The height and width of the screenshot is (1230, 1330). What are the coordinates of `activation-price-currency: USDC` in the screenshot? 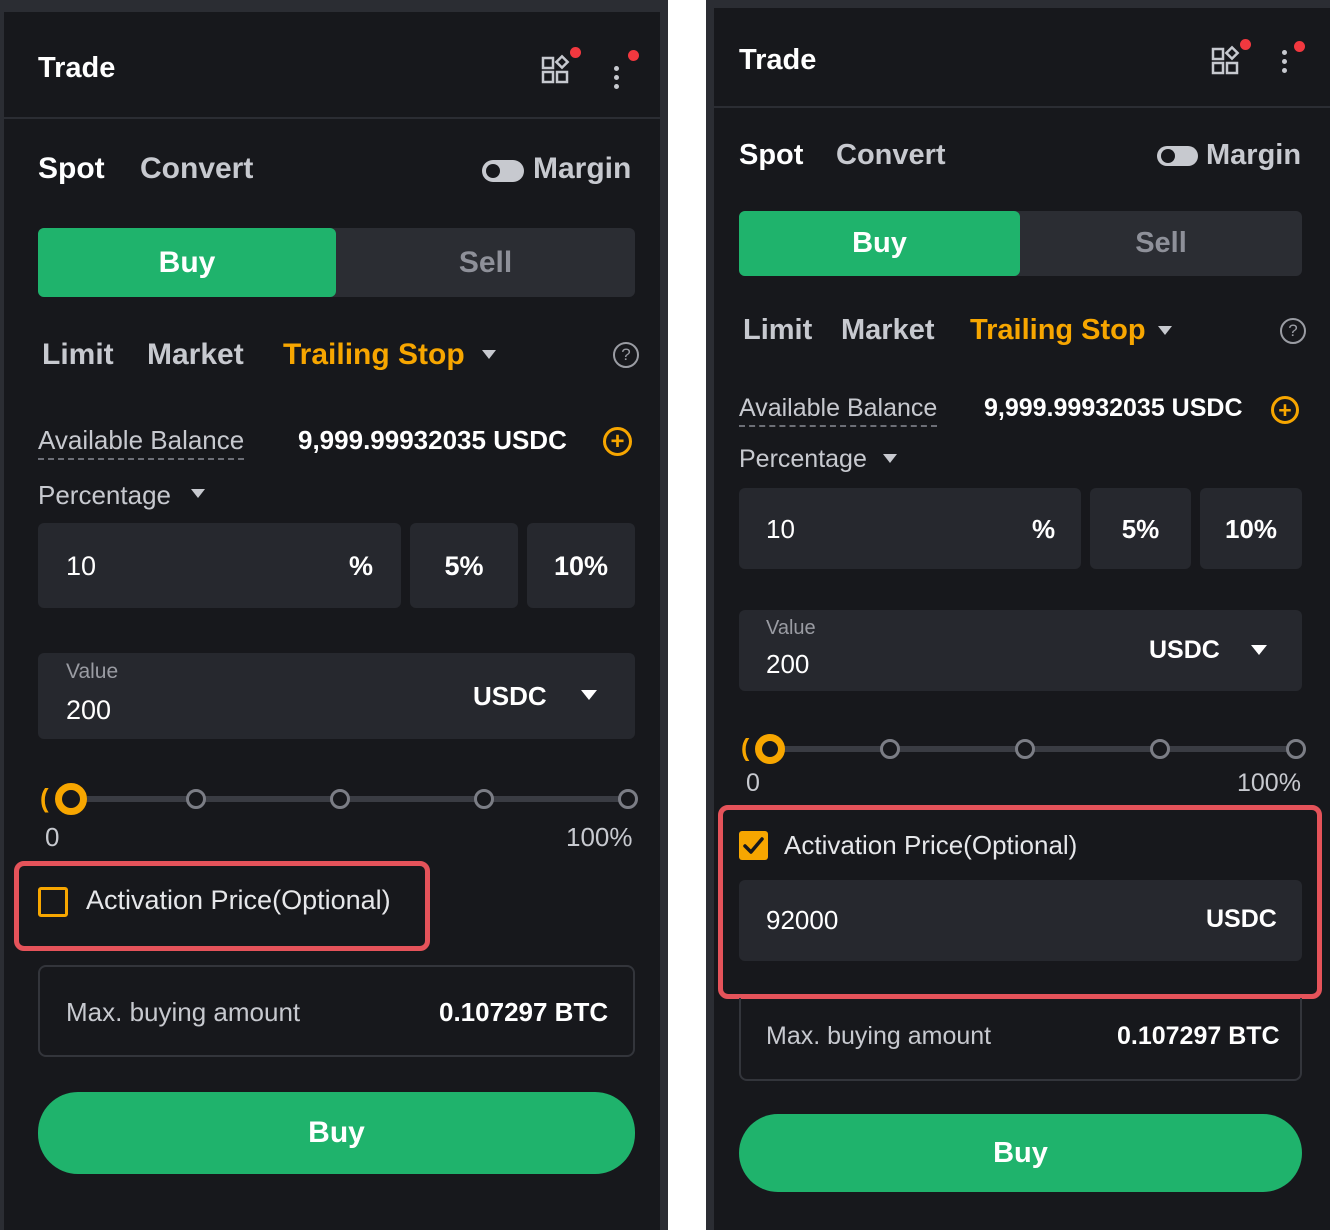 It's located at (1241, 919).